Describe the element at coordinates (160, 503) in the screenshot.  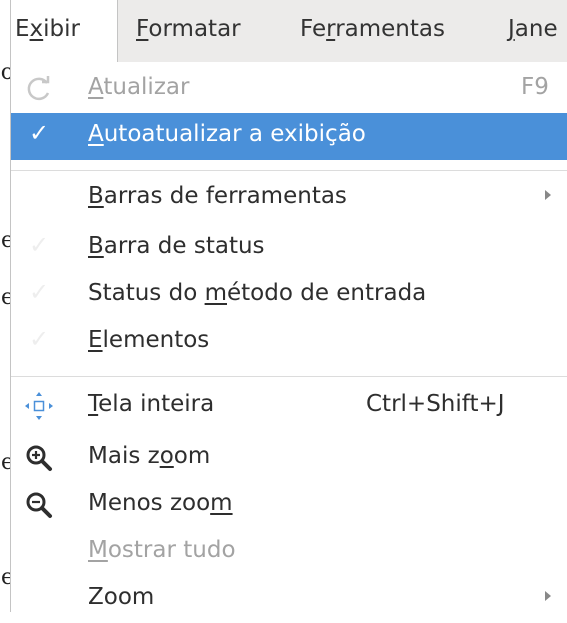
I see `menu-item-label: Menos zoom` at that location.